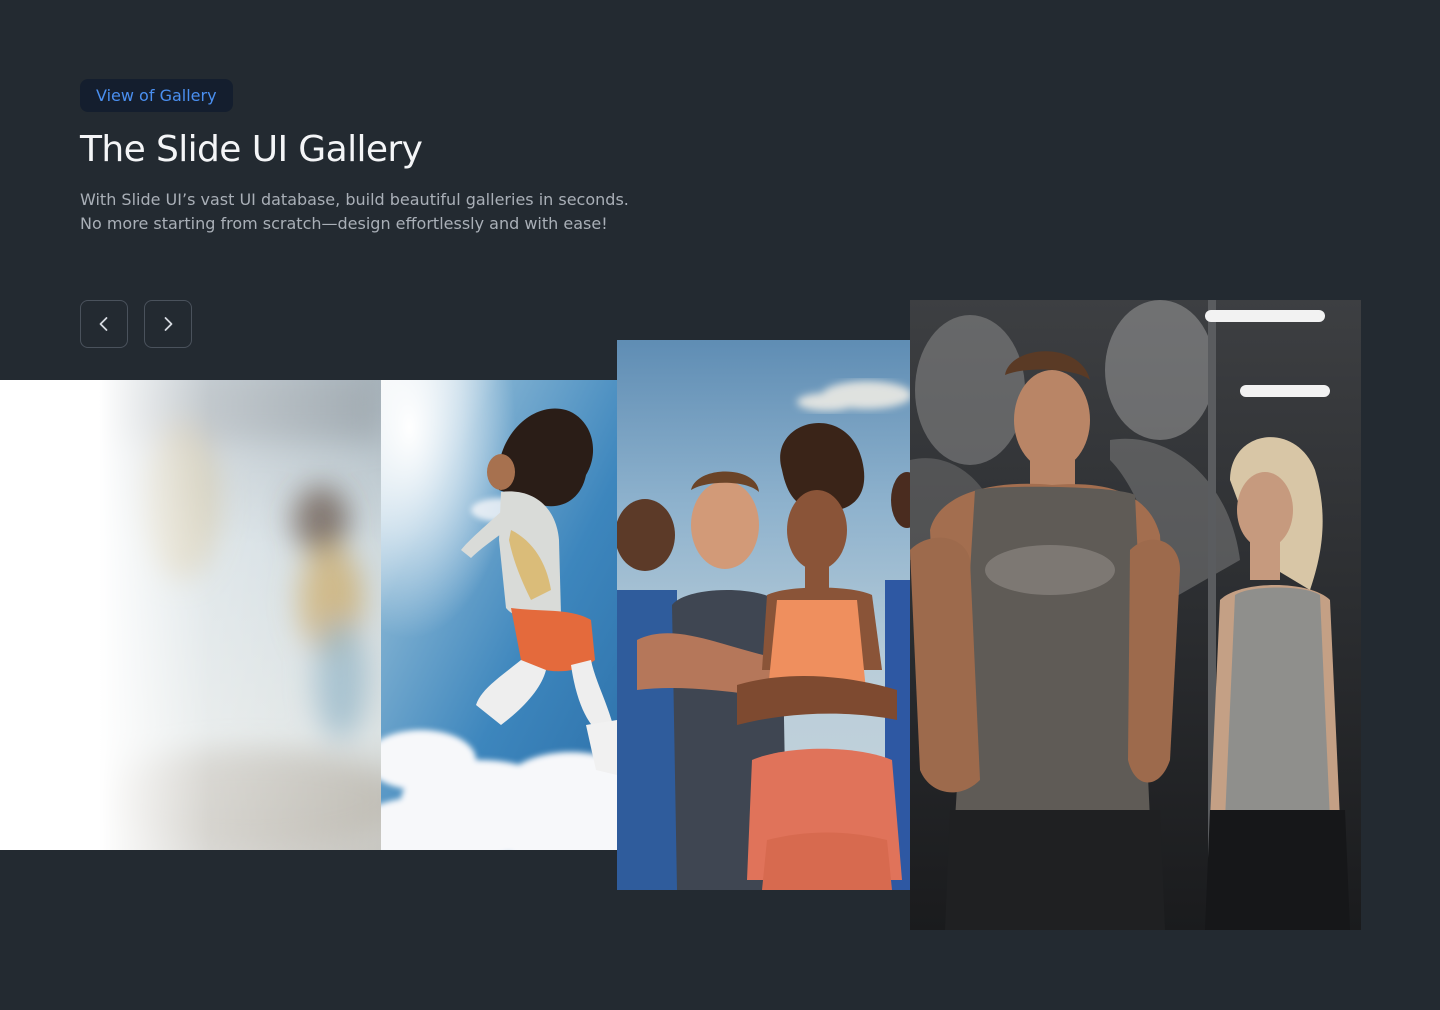  What do you see at coordinates (156, 95) in the screenshot?
I see `gallery-badge: View of Gallery` at bounding box center [156, 95].